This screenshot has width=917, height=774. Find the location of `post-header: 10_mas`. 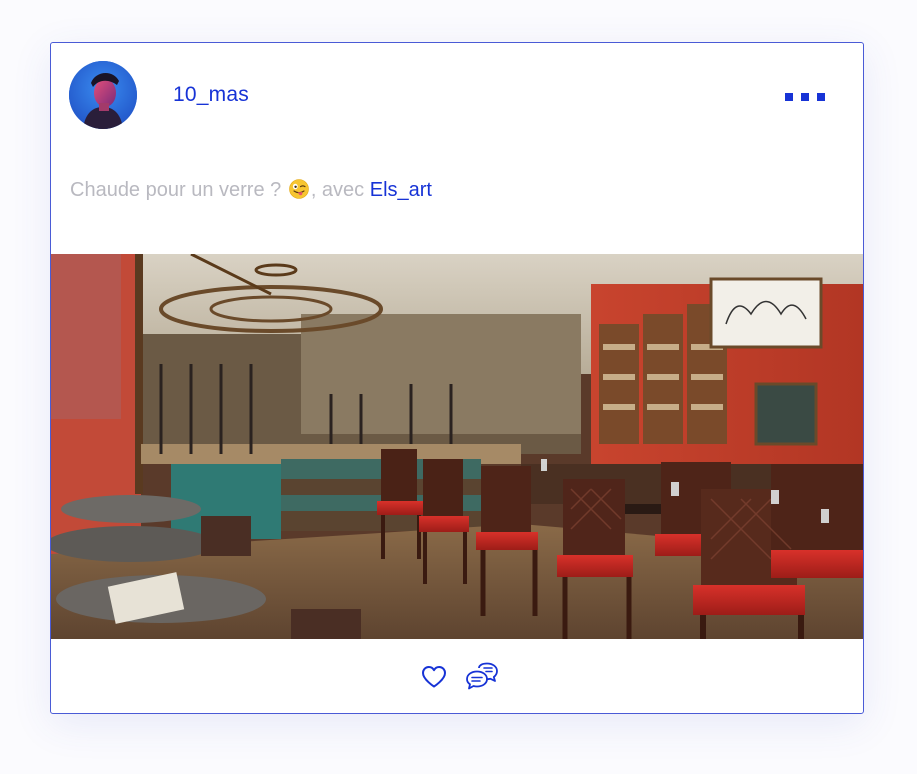

post-header: 10_mas is located at coordinates (457, 98).